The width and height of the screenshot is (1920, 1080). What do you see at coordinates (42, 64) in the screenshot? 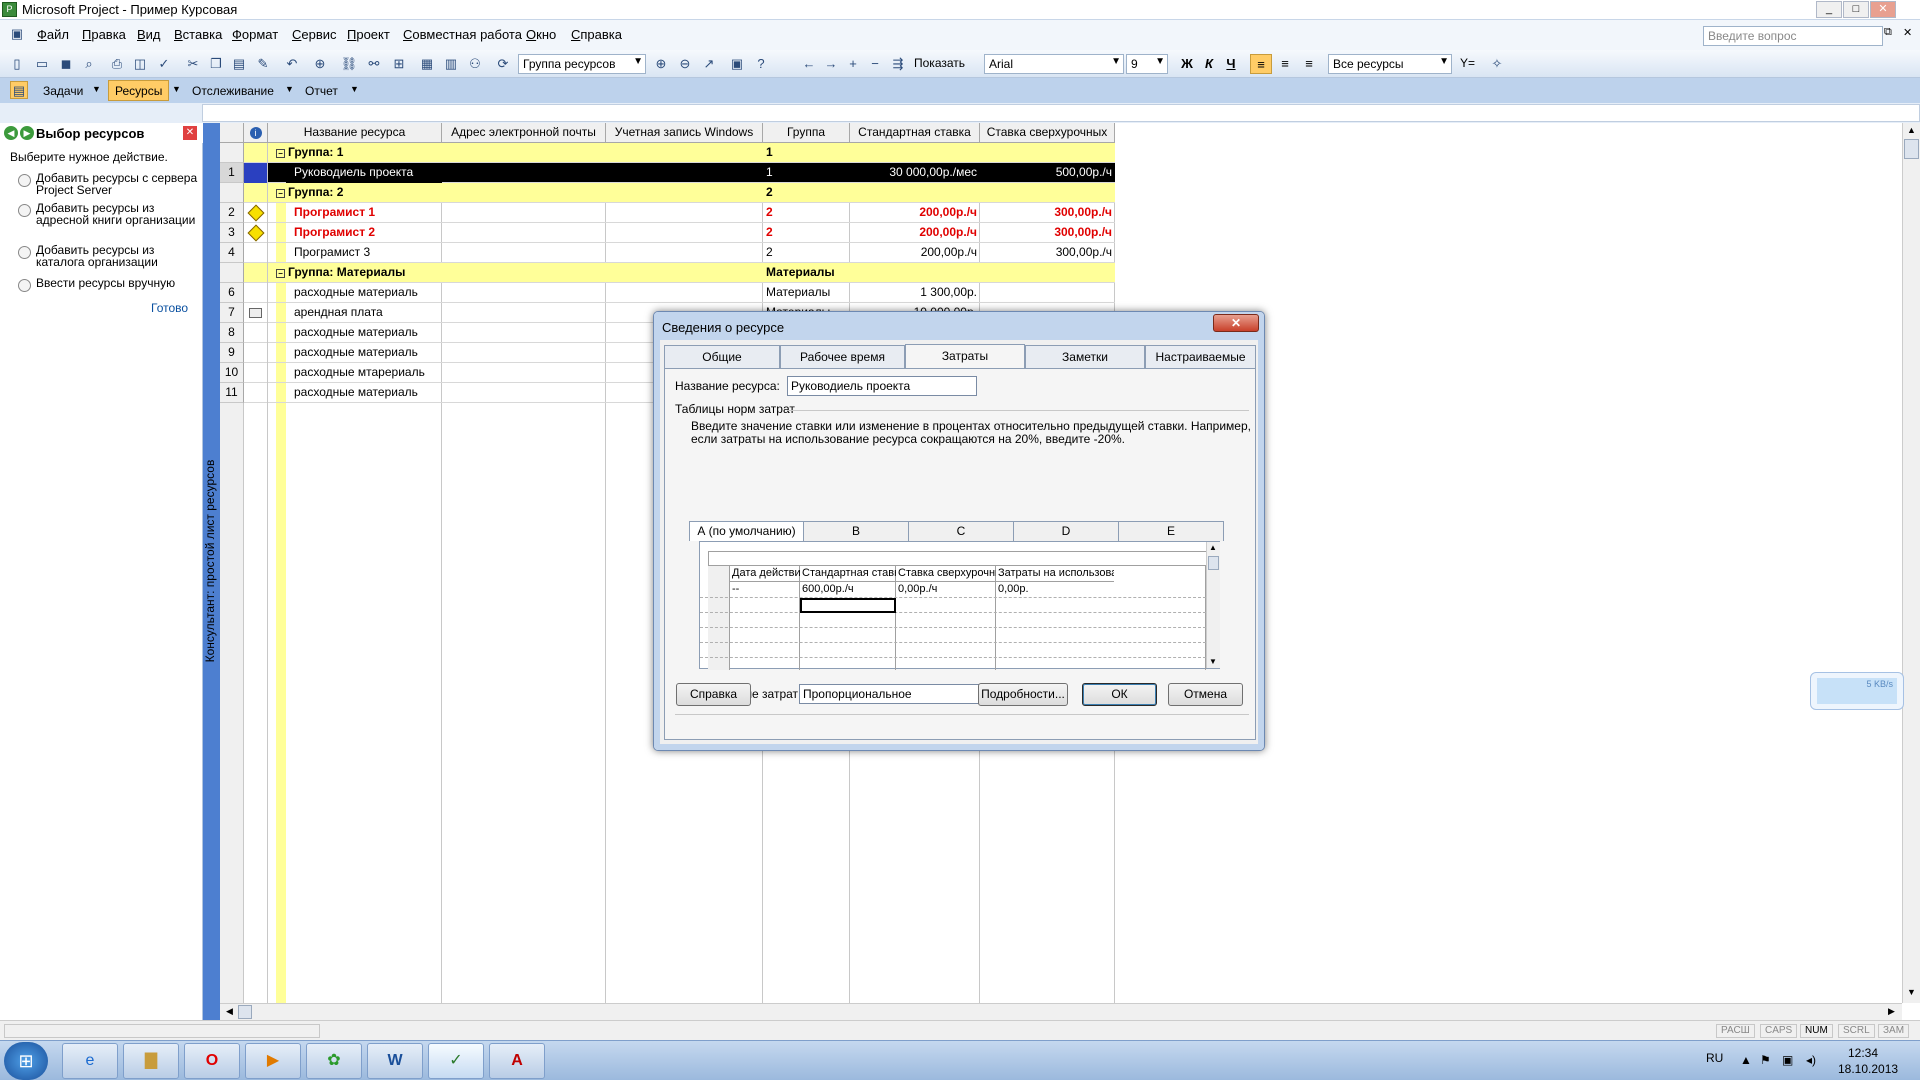
I see `open-icon: ▭` at bounding box center [42, 64].